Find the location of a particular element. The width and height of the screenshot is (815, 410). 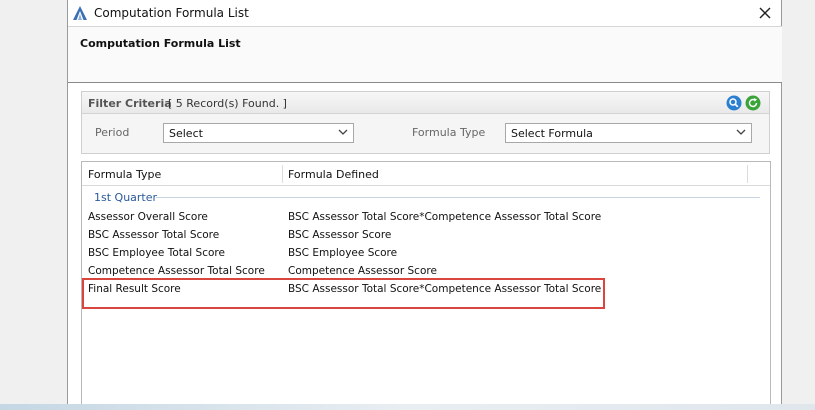

search-icon is located at coordinates (734, 103).